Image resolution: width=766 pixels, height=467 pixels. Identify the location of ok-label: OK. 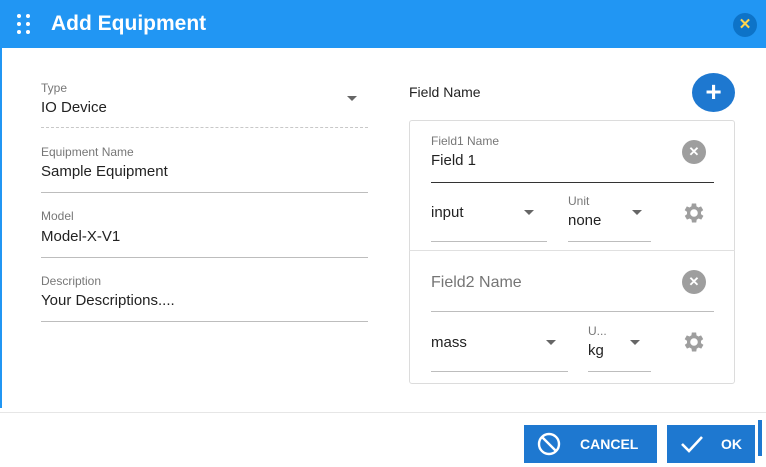
(731, 444).